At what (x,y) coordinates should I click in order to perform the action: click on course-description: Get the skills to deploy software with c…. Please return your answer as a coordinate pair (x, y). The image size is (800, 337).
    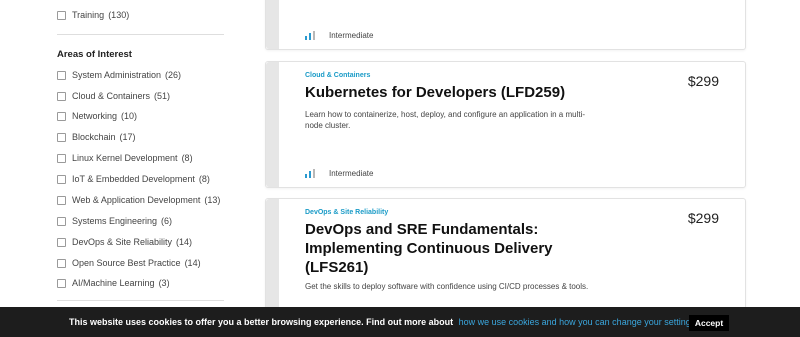
    Looking at the image, I should click on (447, 286).